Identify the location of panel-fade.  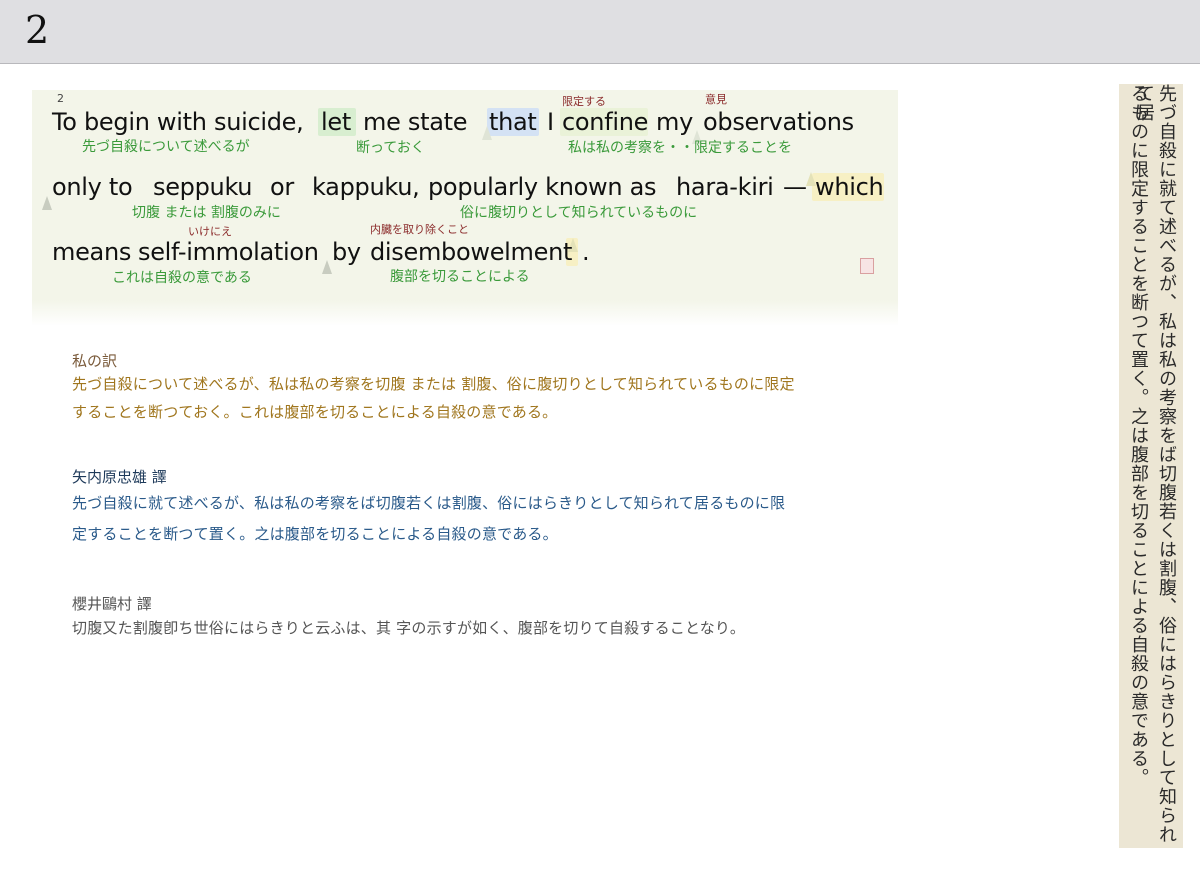
(465, 313).